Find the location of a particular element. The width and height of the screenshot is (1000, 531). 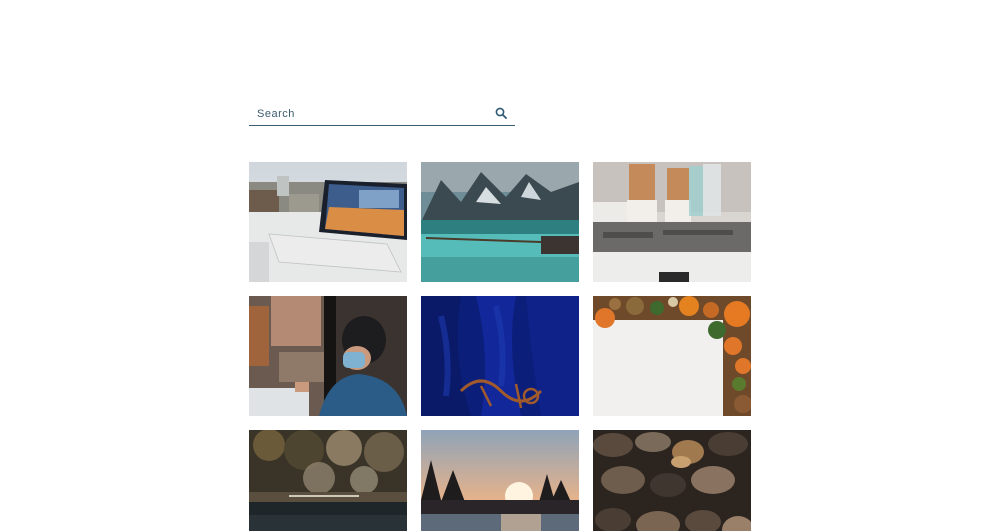

gallery-image-coffee-cups is located at coordinates (672, 222).